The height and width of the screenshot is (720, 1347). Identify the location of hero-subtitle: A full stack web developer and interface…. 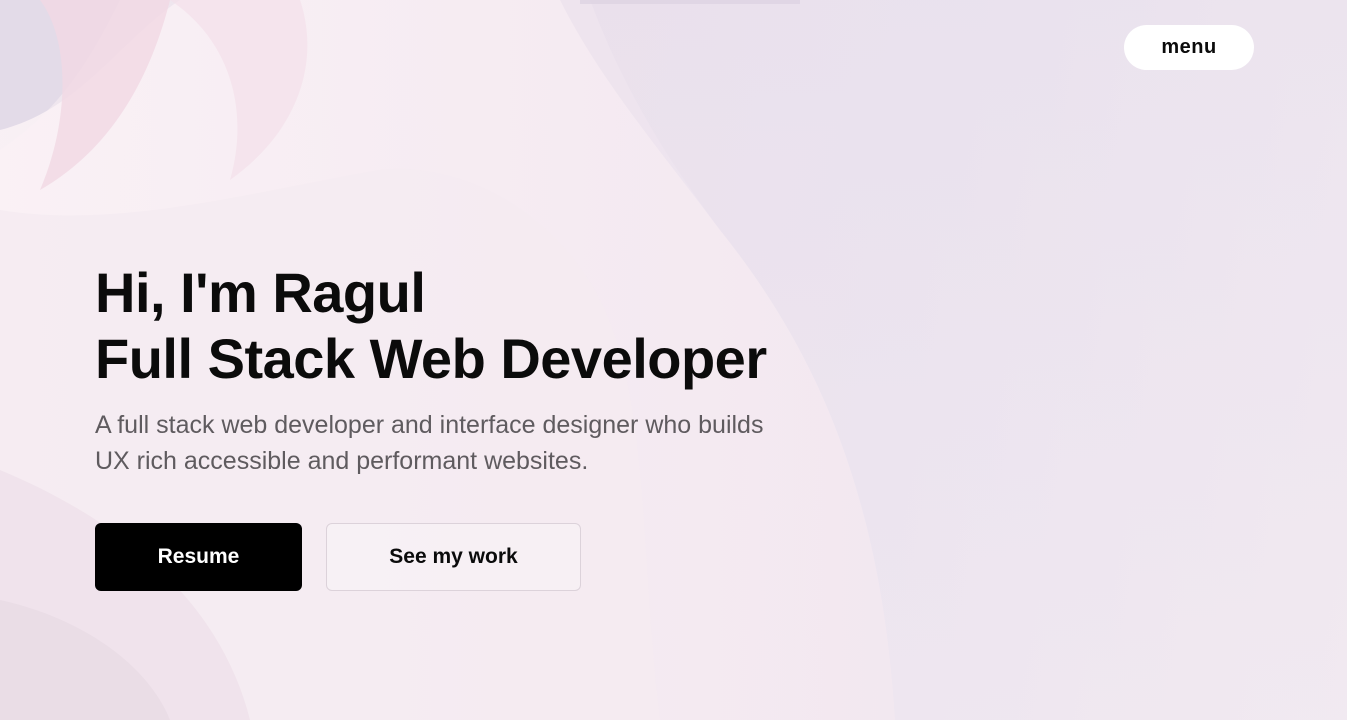
(460, 443).